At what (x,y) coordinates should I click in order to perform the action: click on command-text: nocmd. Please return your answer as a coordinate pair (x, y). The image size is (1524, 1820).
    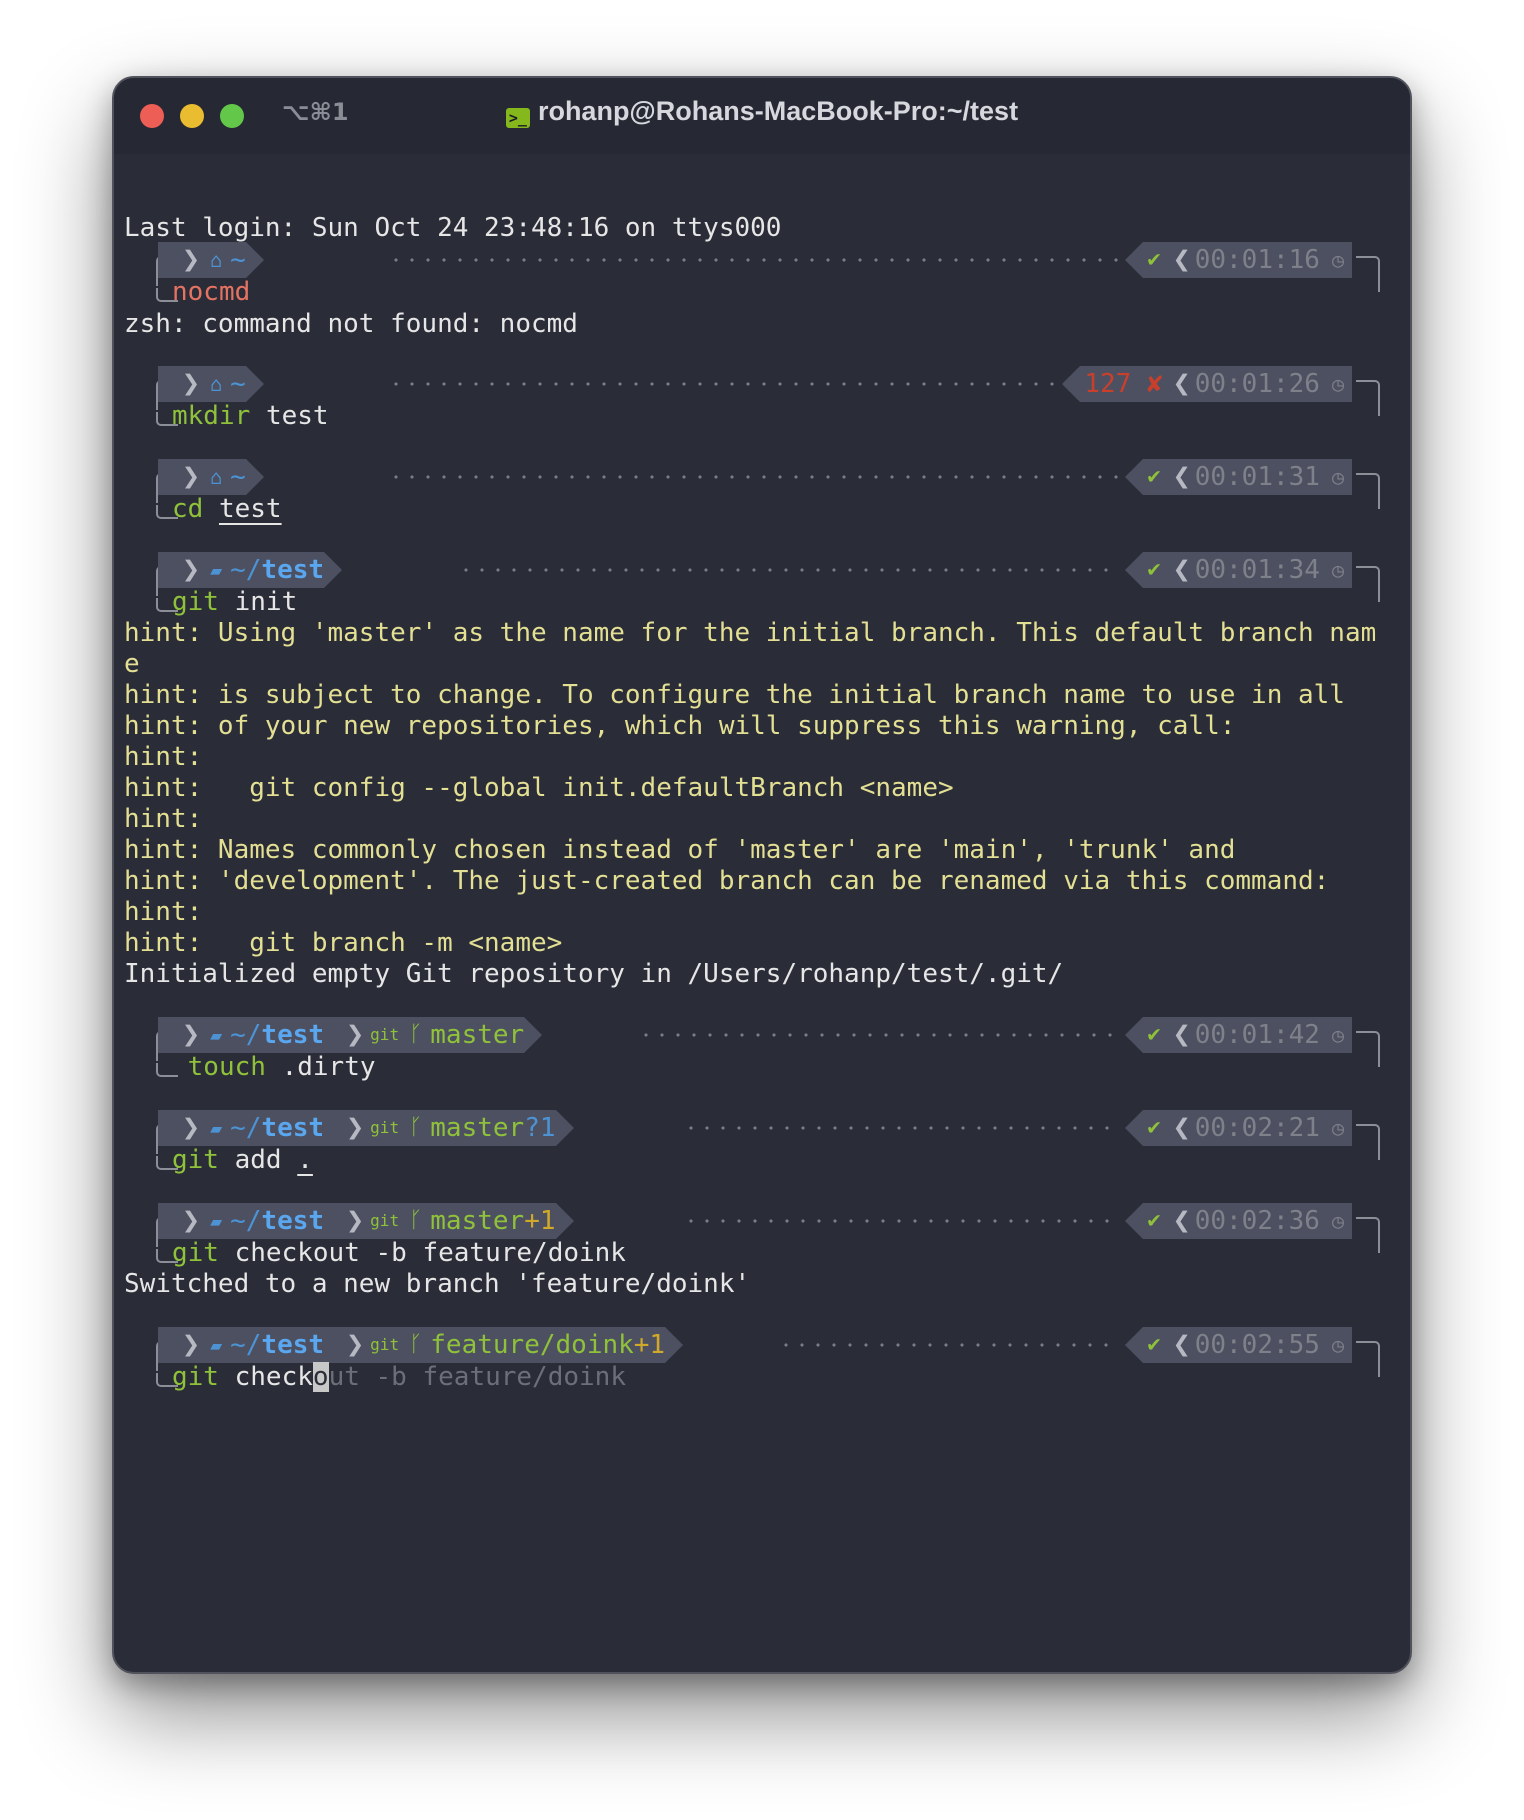
    Looking at the image, I should click on (211, 292).